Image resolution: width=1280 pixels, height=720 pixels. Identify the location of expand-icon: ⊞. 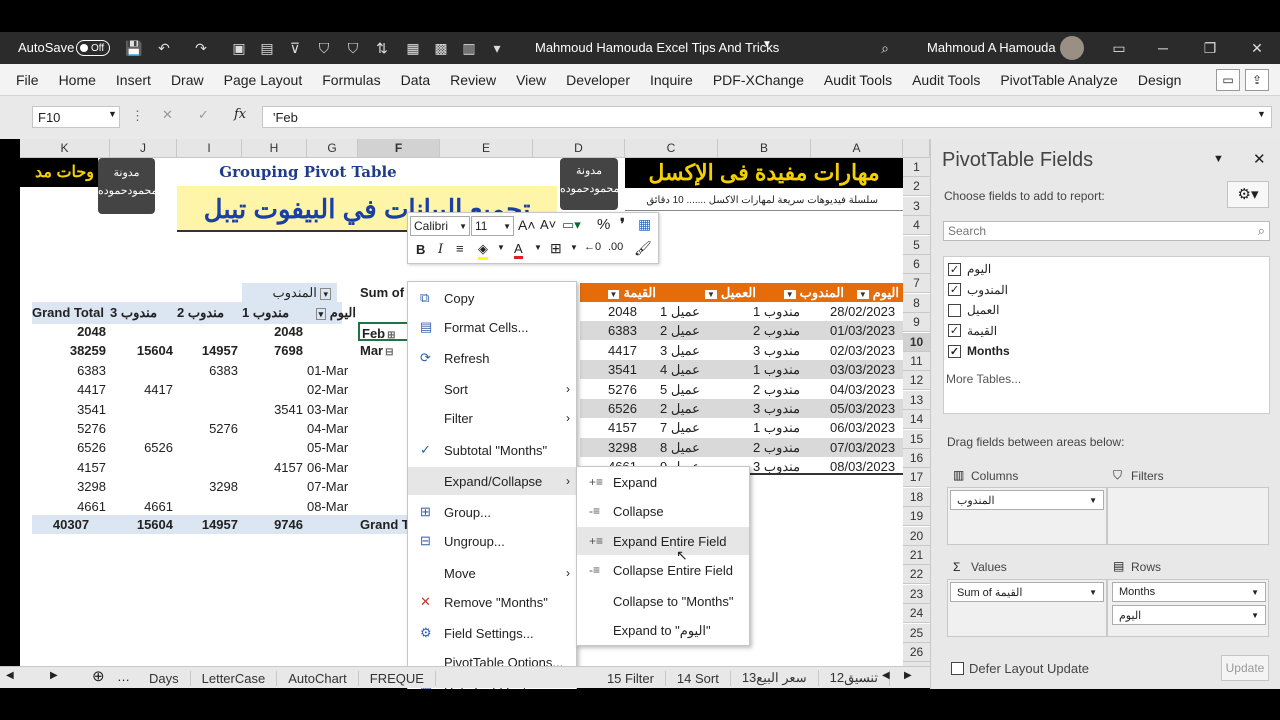
(391, 334).